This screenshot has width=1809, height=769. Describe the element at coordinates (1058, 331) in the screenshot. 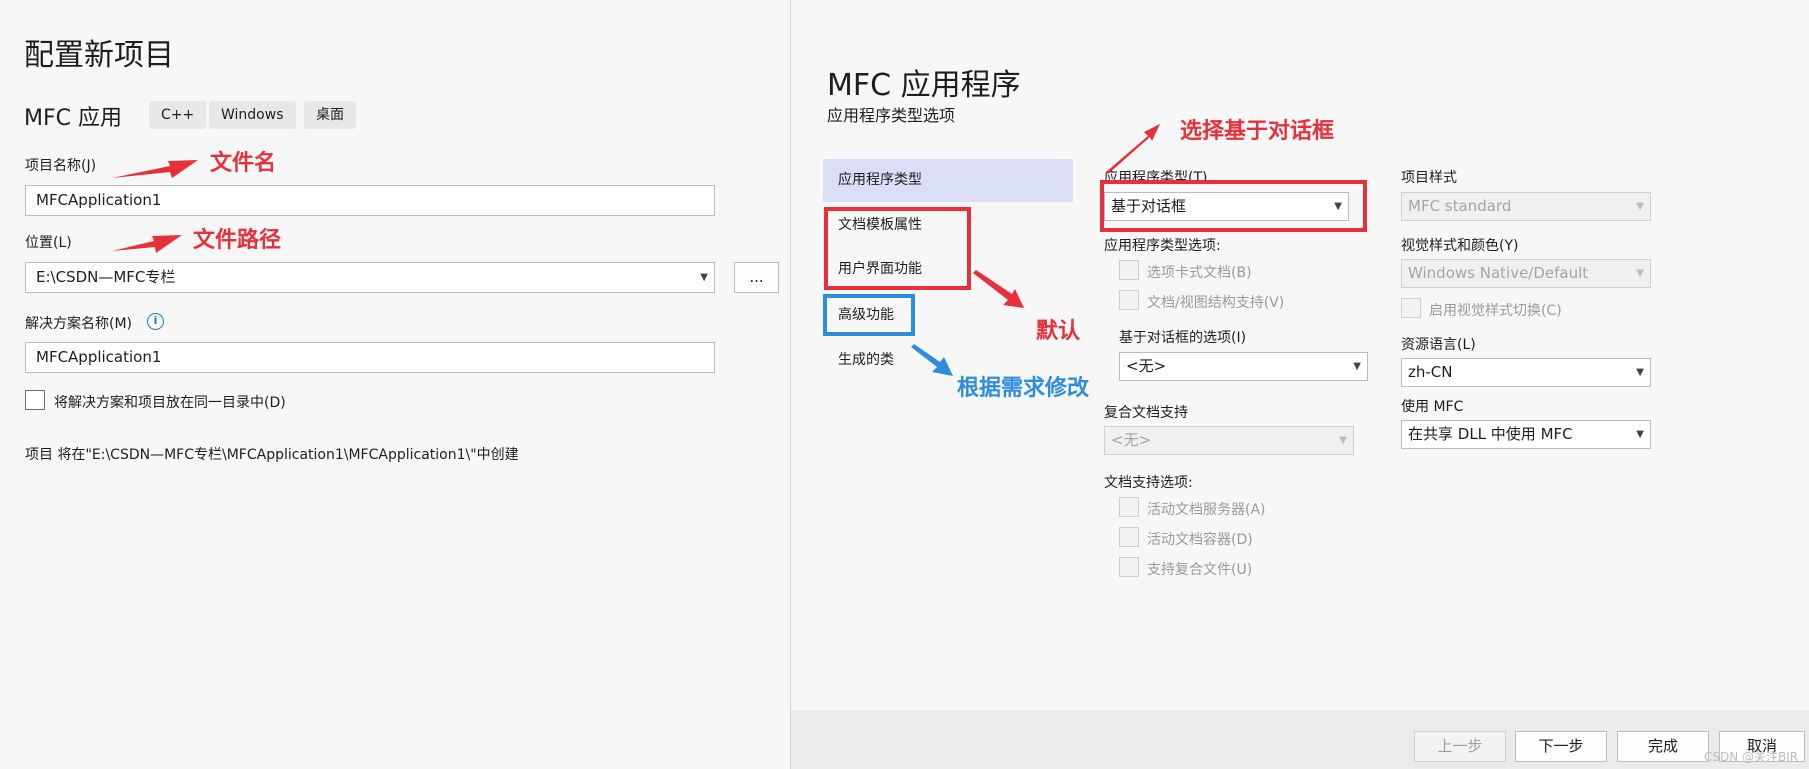

I see `annotation-default: 默认` at that location.